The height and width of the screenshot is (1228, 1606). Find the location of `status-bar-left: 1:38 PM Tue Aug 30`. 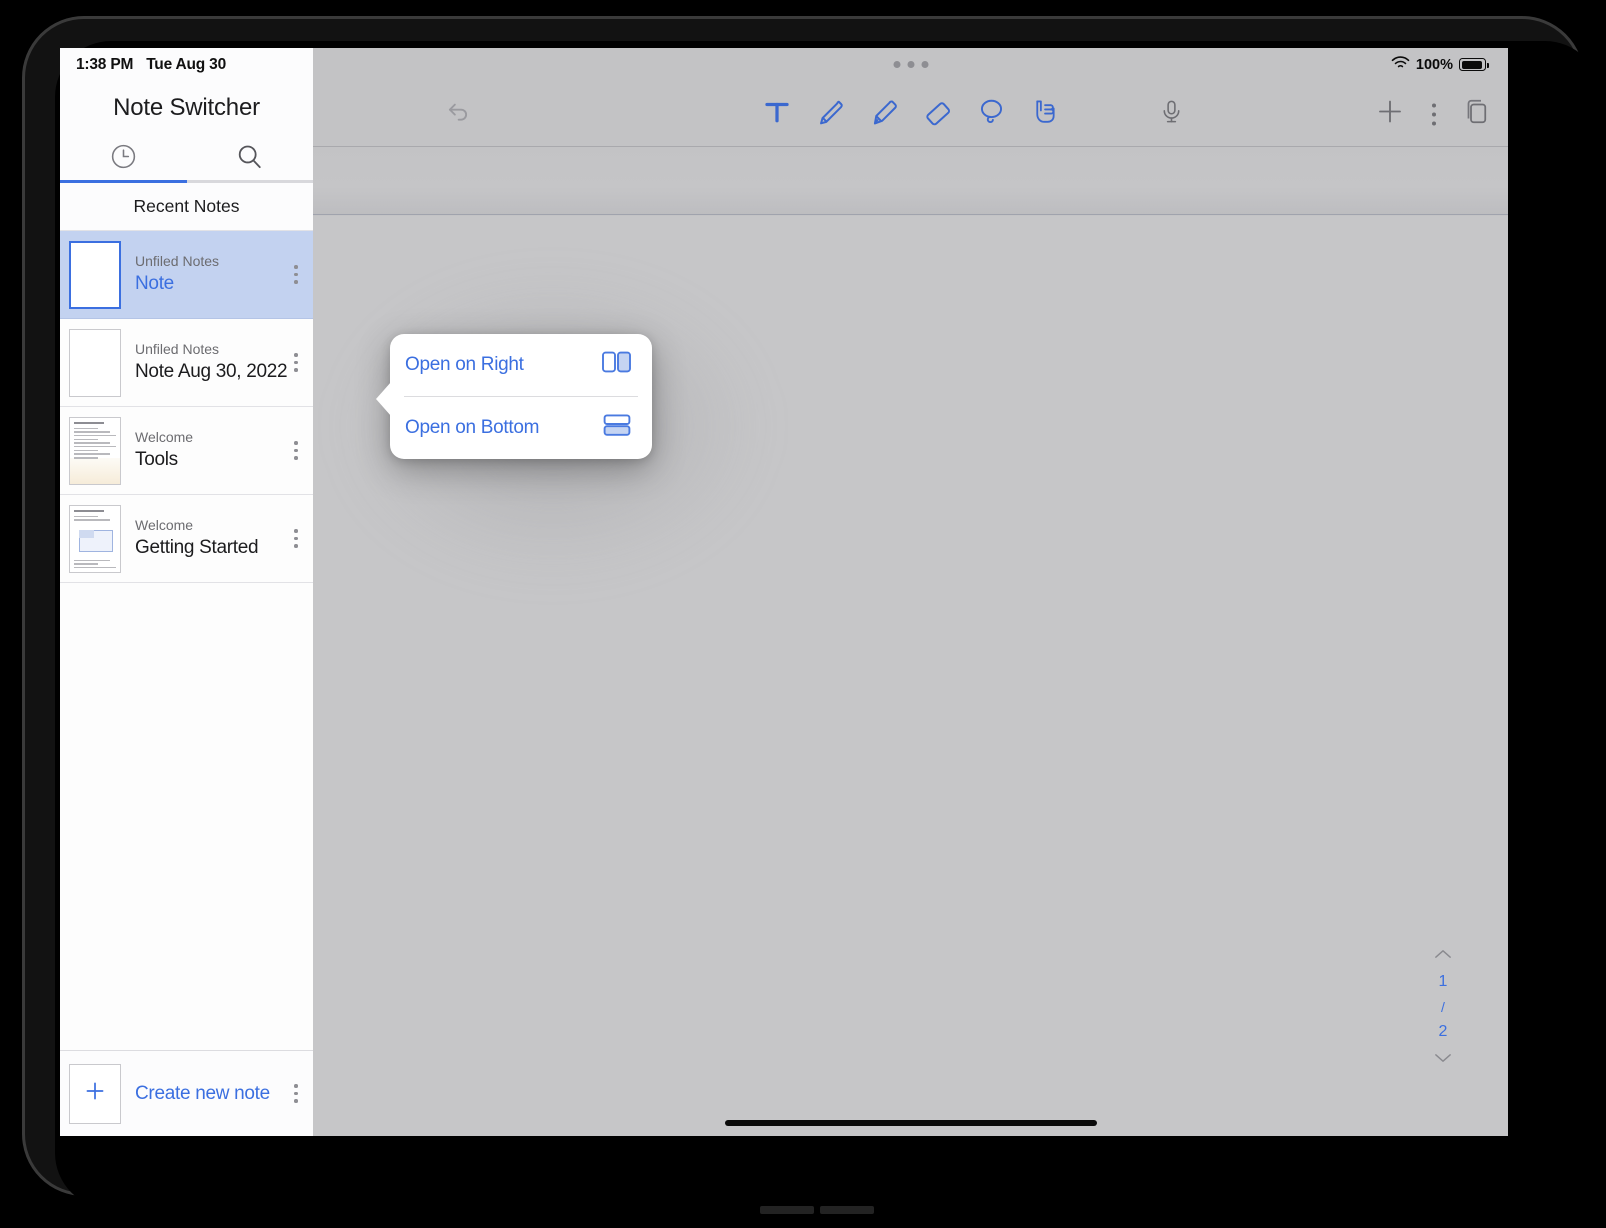

status-bar-left: 1:38 PM Tue Aug 30 is located at coordinates (186, 65).